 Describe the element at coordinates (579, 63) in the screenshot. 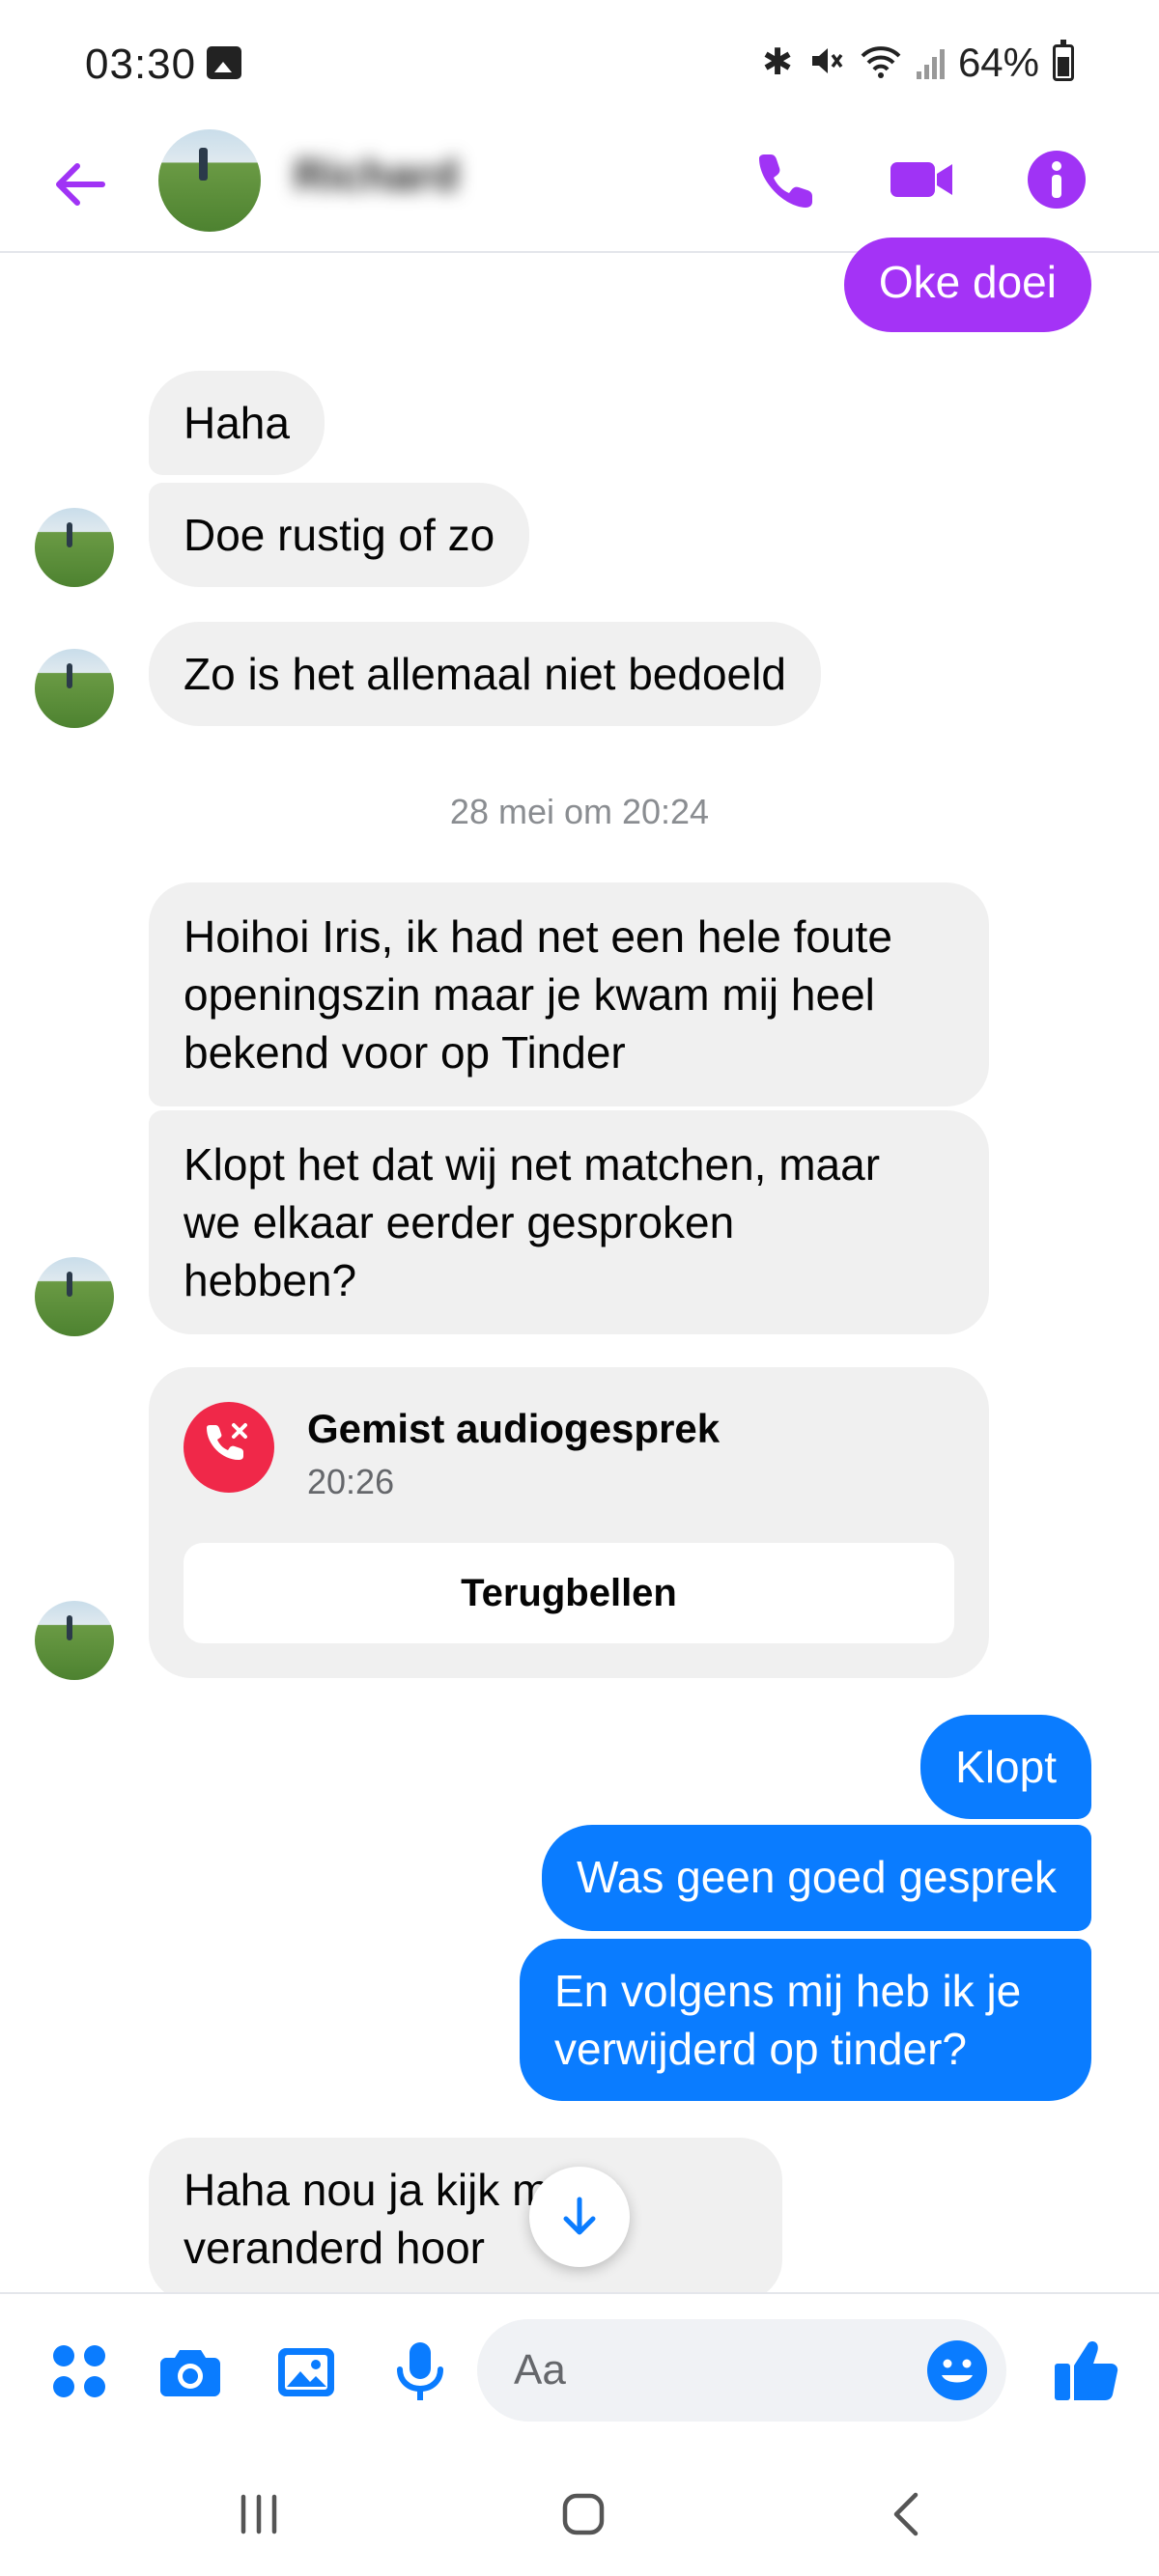

I see `status-bar: 03:30 ✱ 64%` at that location.